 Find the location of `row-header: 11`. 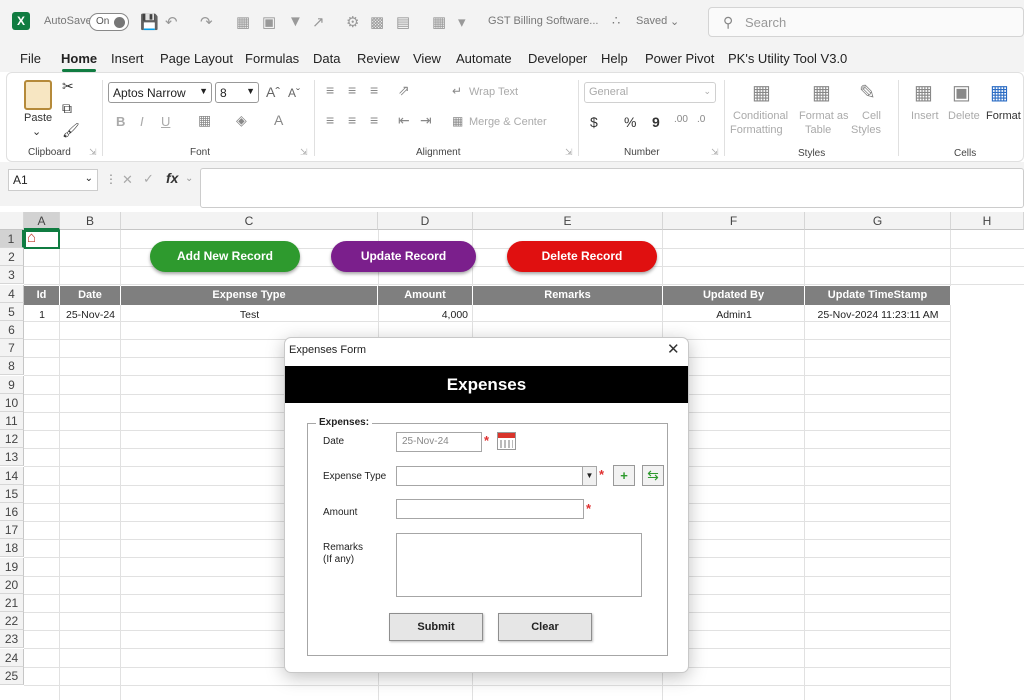

row-header: 11 is located at coordinates (12, 421).